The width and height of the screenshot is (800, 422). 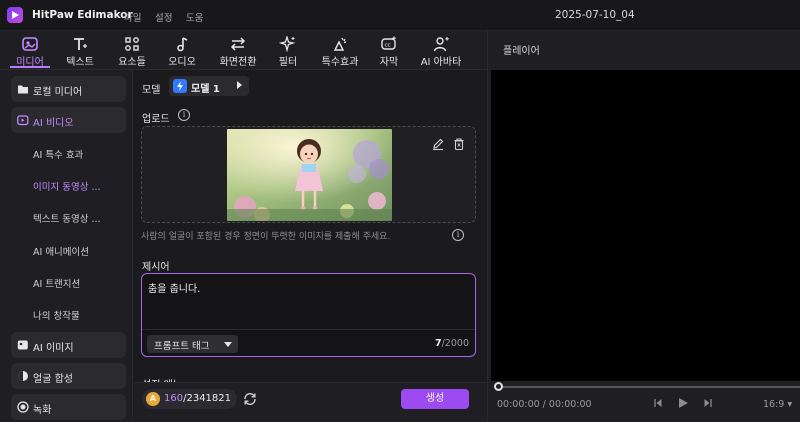 I want to click on credits-display: A 160/2341821, so click(x=189, y=399).